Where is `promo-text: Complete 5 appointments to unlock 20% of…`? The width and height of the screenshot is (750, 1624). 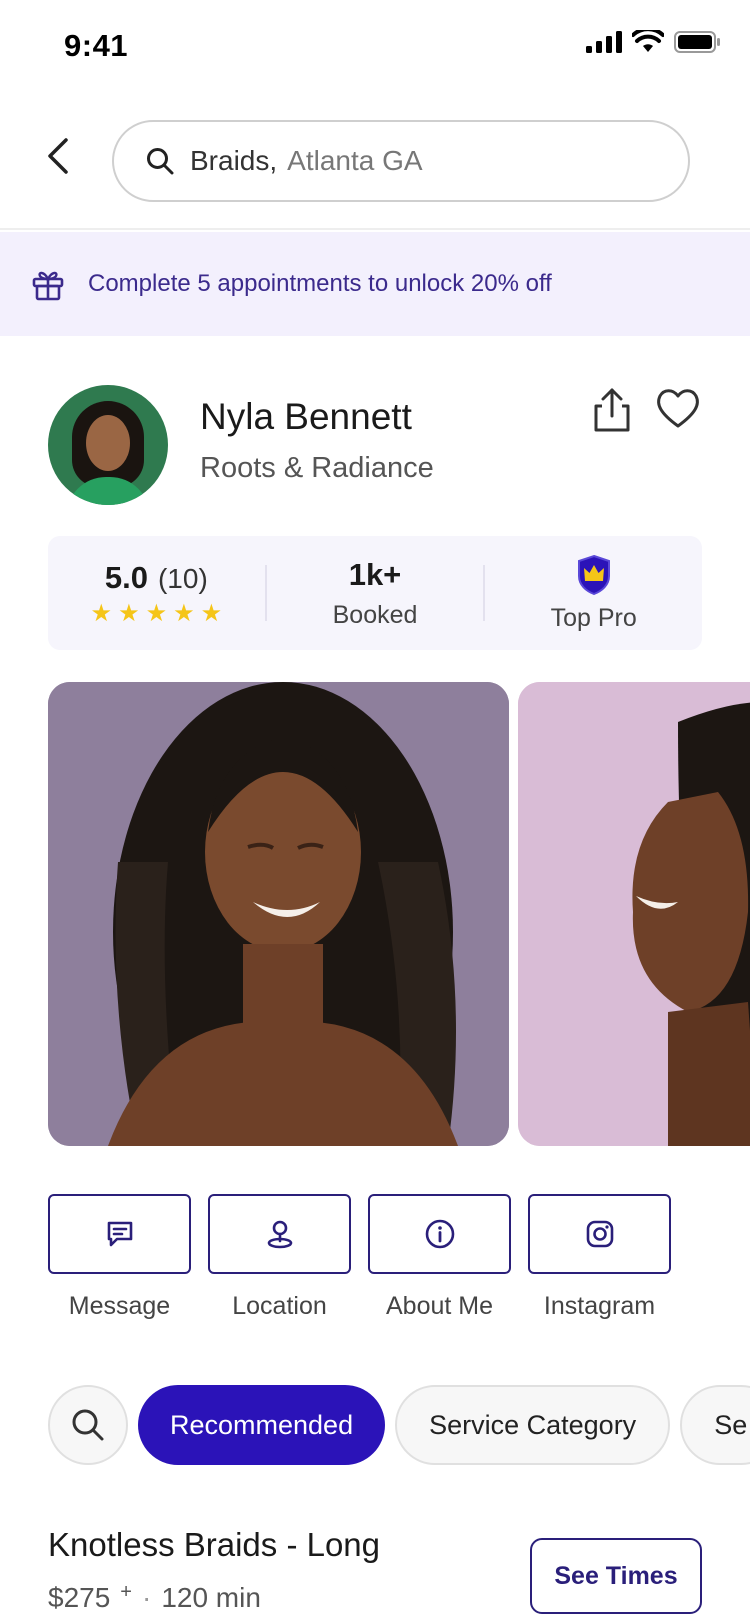 promo-text: Complete 5 appointments to unlock 20% of… is located at coordinates (320, 283).